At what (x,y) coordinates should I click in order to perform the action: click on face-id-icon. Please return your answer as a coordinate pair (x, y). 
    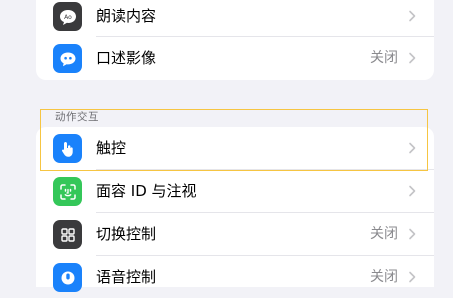
    Looking at the image, I should click on (67, 191).